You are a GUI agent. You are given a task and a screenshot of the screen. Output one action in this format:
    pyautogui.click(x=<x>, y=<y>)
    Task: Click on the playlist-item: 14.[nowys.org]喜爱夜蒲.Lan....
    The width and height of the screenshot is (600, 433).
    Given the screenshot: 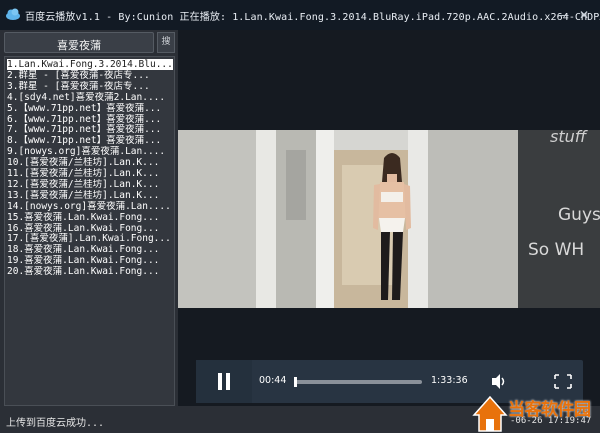 What is the action you would take?
    pyautogui.click(x=90, y=206)
    